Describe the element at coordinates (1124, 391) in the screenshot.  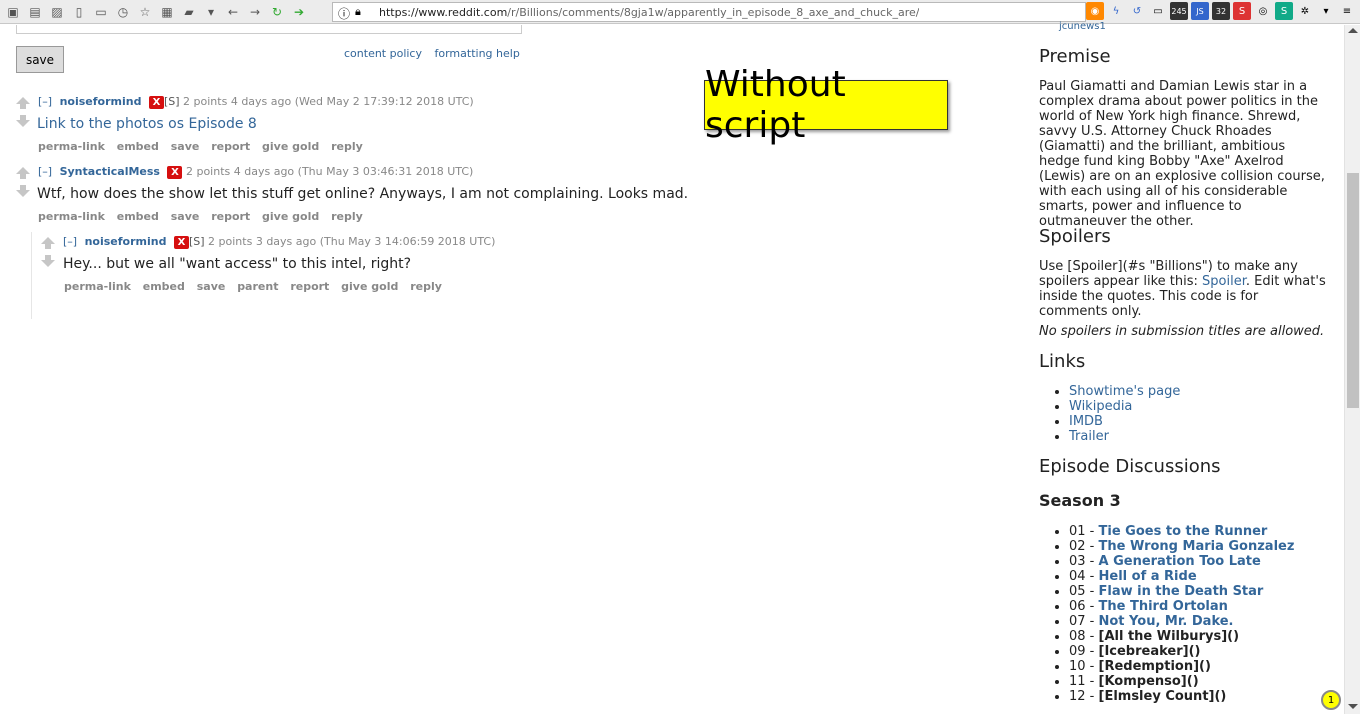
I see `showtime-link: Showtime's page` at that location.